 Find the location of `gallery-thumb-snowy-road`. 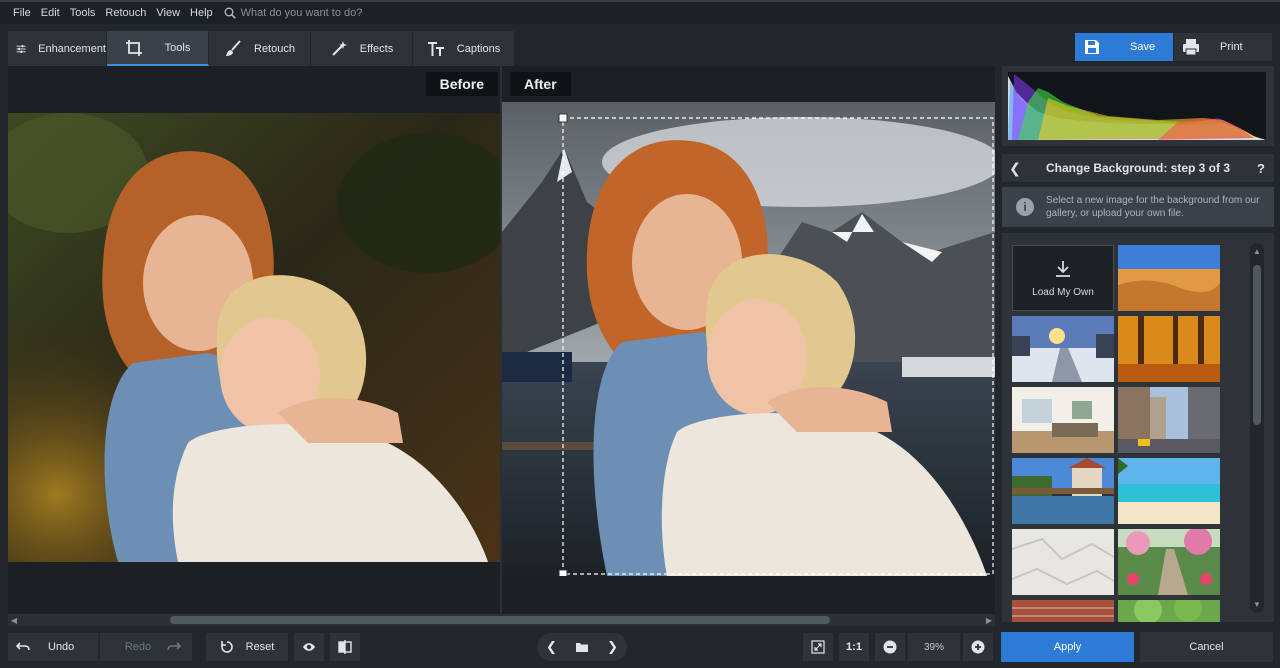

gallery-thumb-snowy-road is located at coordinates (1063, 349).